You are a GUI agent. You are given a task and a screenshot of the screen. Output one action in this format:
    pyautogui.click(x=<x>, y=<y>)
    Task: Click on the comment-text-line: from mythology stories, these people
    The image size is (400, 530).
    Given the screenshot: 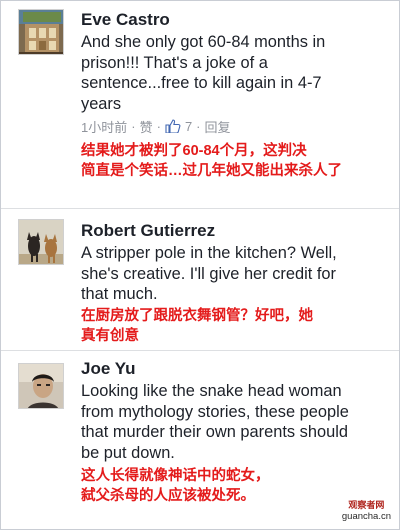 What is the action you would take?
    pyautogui.click(x=215, y=411)
    